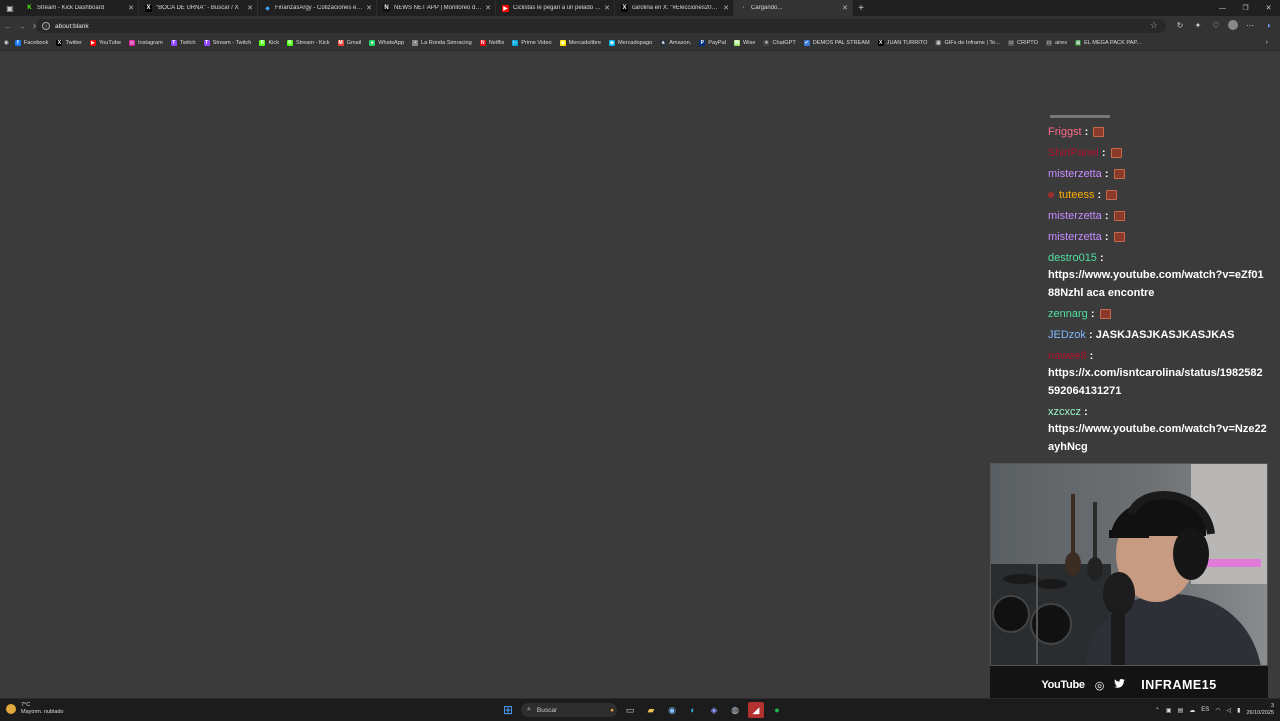  Describe the element at coordinates (10, 8) in the screenshot. I see `tab-actions-icon: ▣` at that location.